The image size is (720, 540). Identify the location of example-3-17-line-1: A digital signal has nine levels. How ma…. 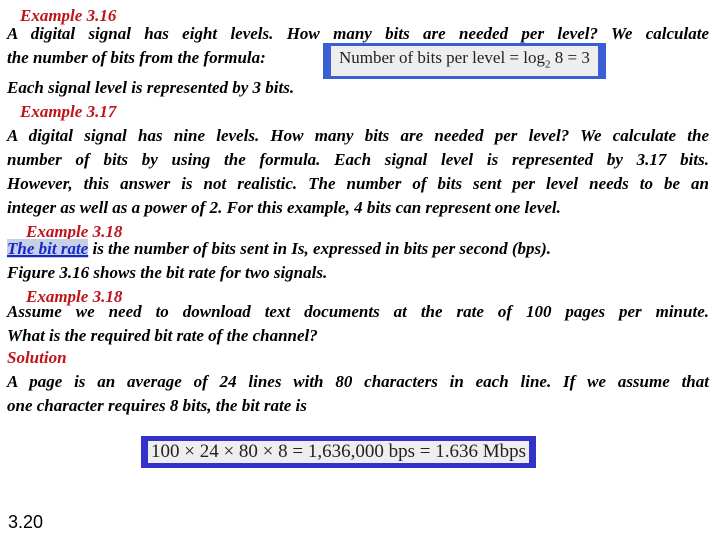
(358, 135).